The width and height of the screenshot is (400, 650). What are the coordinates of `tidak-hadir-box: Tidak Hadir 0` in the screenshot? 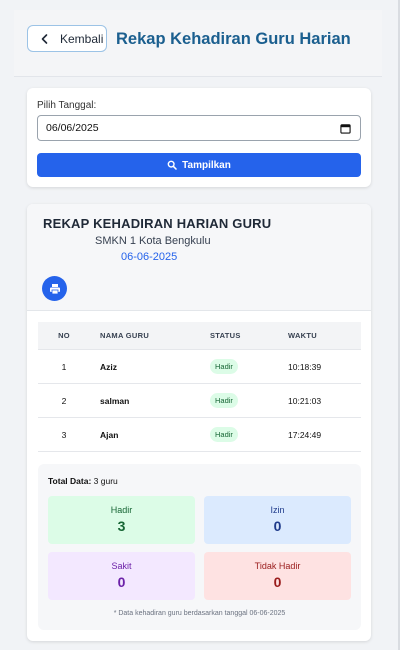 It's located at (277, 576).